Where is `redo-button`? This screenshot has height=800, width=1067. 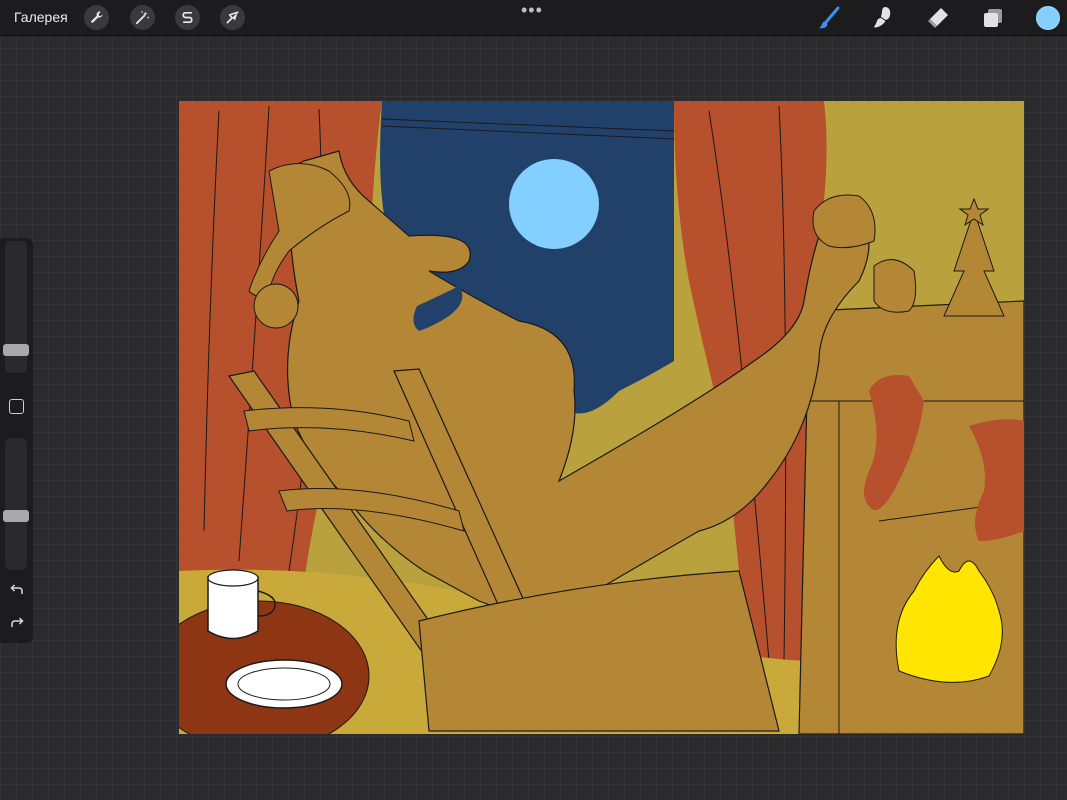
redo-button is located at coordinates (17, 623).